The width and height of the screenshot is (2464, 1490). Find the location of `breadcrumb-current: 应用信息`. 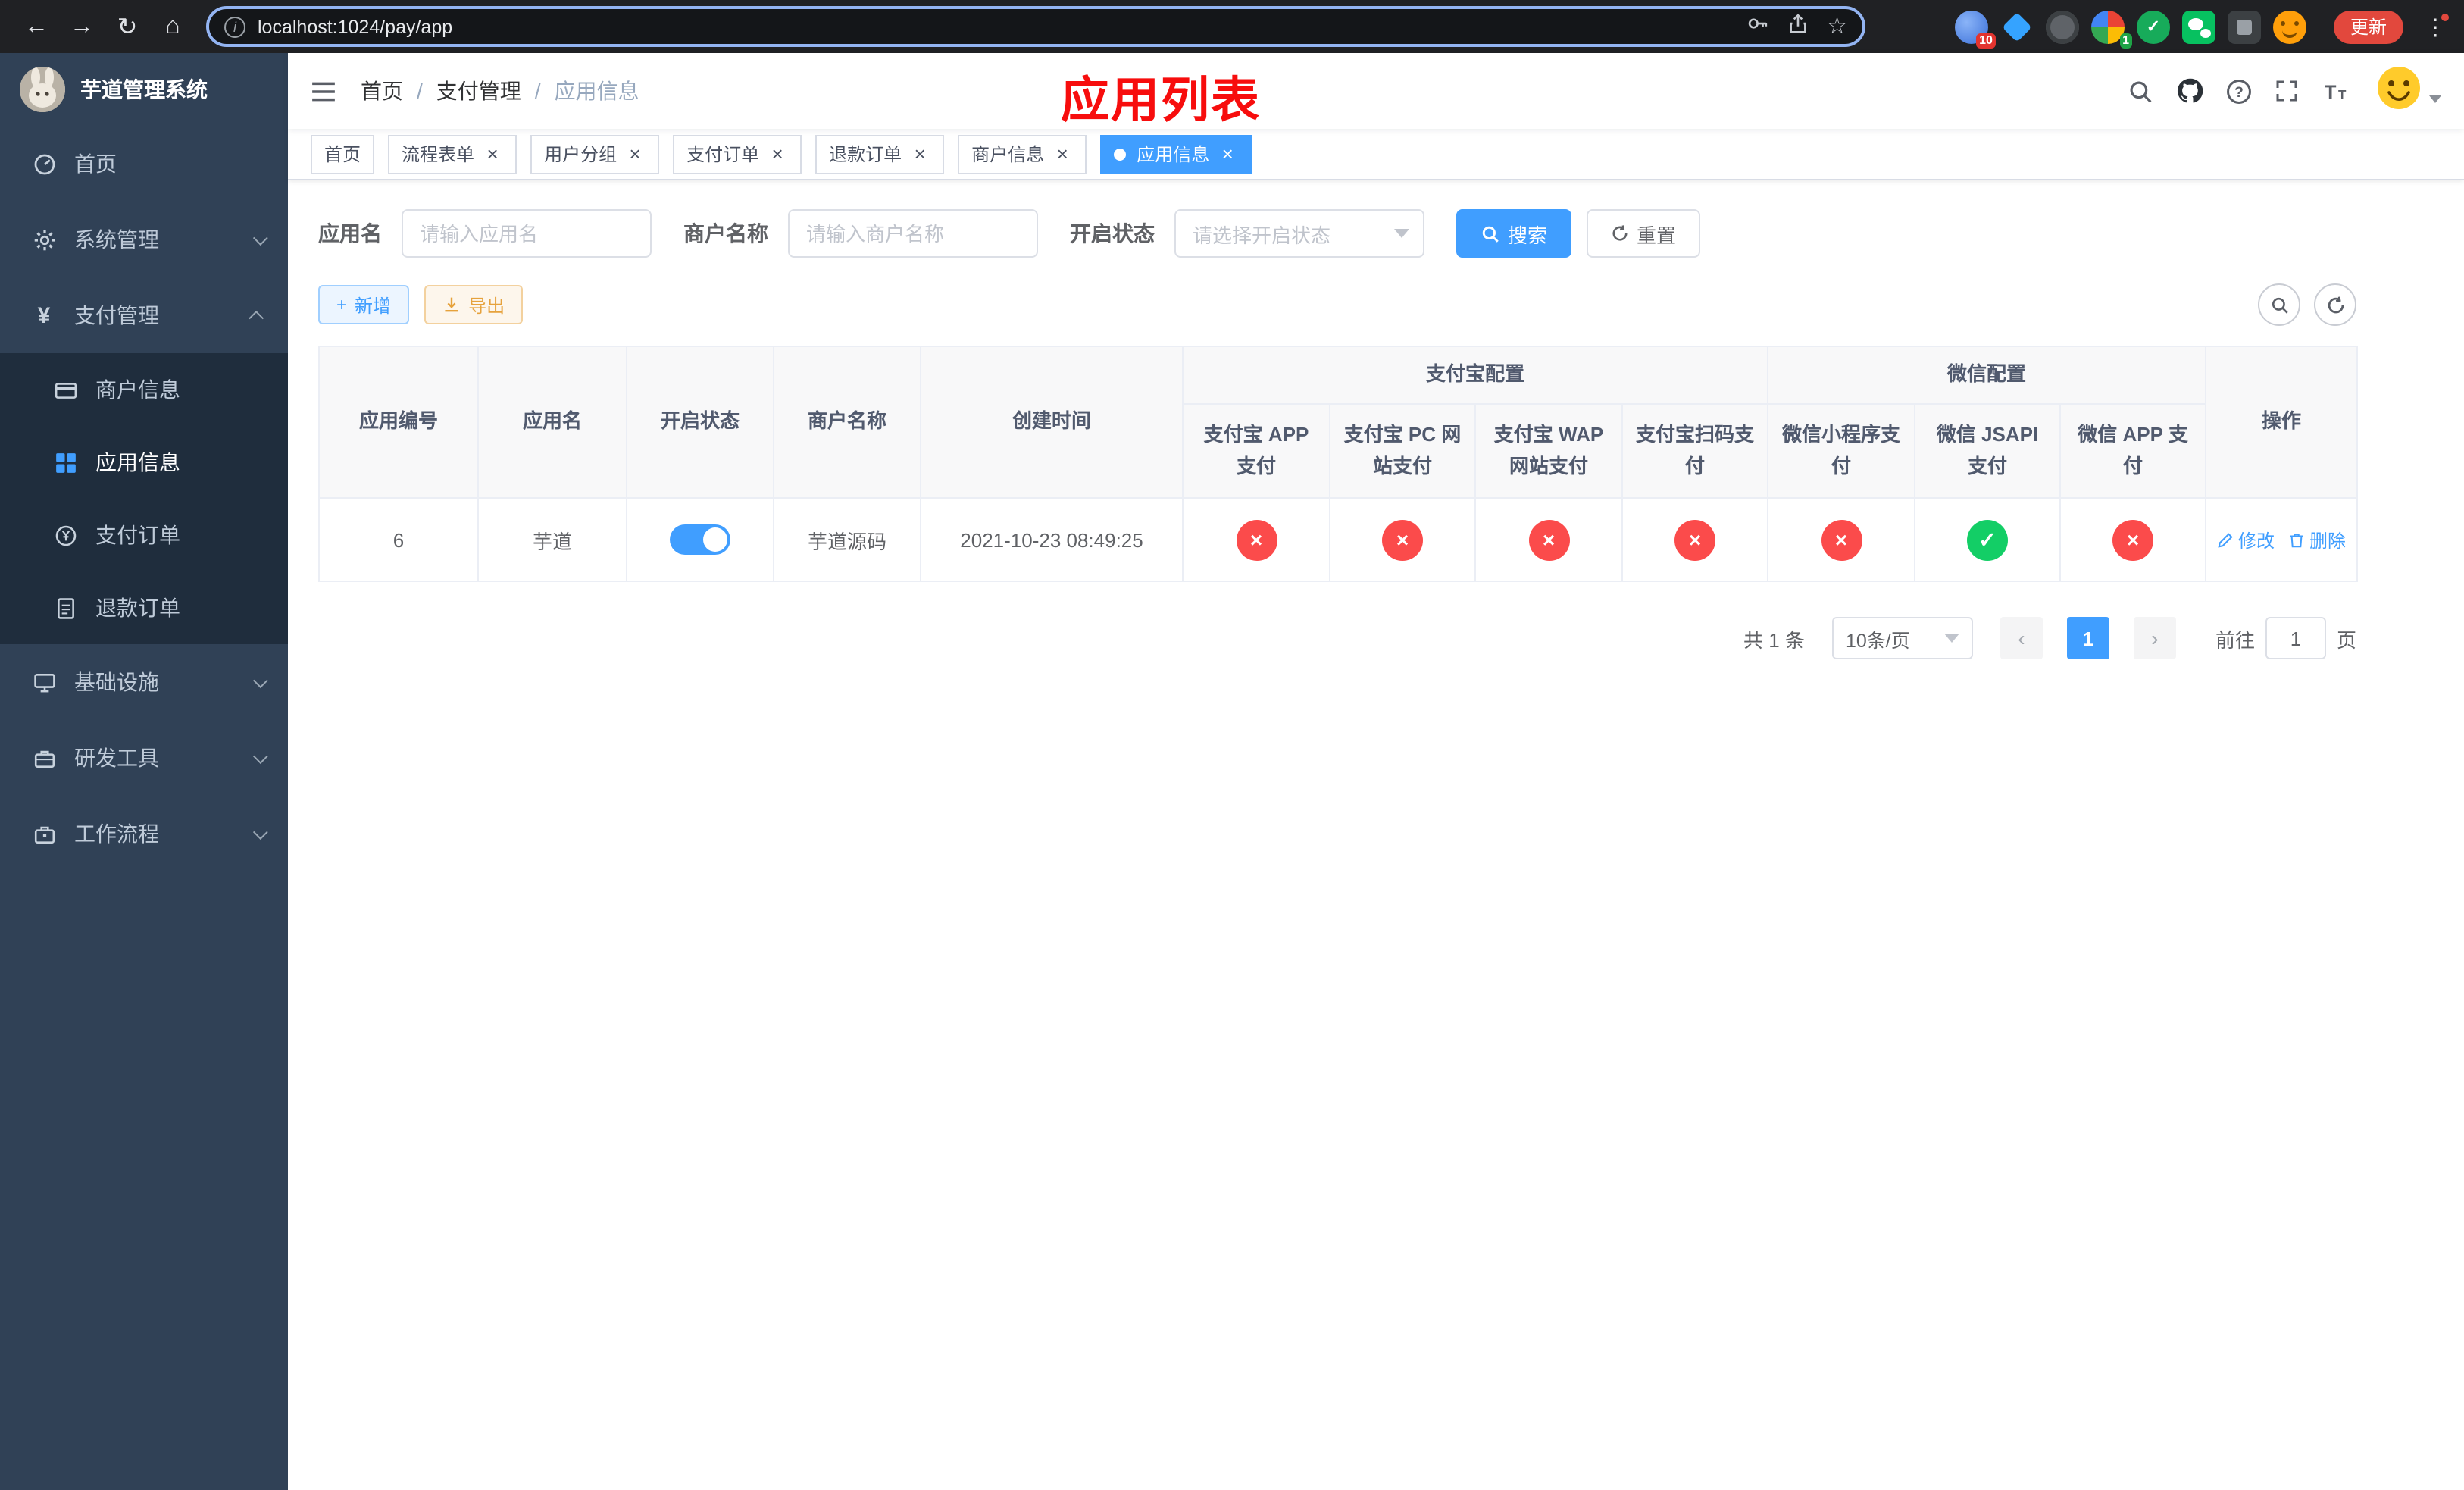

breadcrumb-current: 应用信息 is located at coordinates (596, 91).